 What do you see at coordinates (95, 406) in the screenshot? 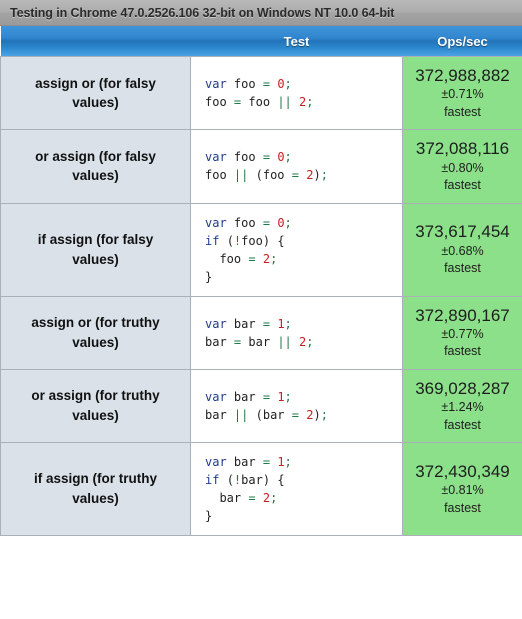
I see `test-name-cell: or assign (for truthy values)` at bounding box center [95, 406].